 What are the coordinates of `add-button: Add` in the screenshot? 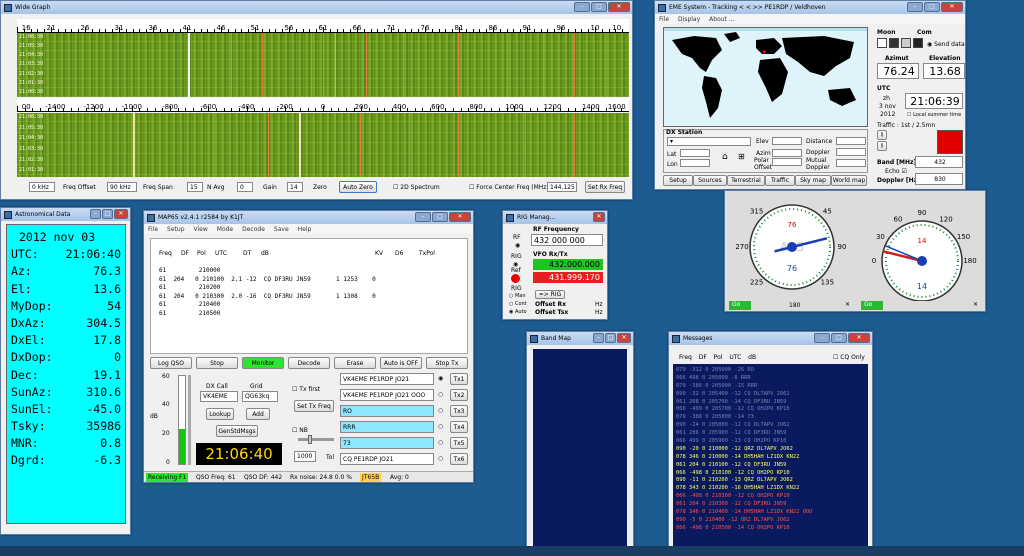 It's located at (258, 414).